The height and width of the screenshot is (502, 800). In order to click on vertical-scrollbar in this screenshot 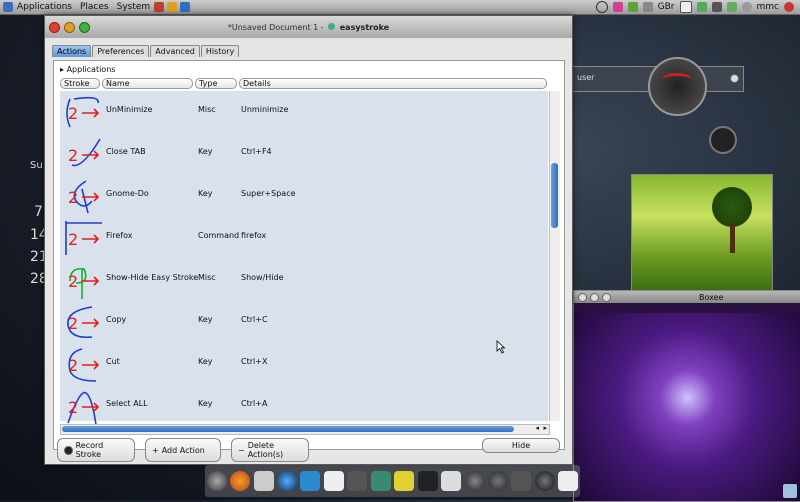, I will do `click(554, 256)`.